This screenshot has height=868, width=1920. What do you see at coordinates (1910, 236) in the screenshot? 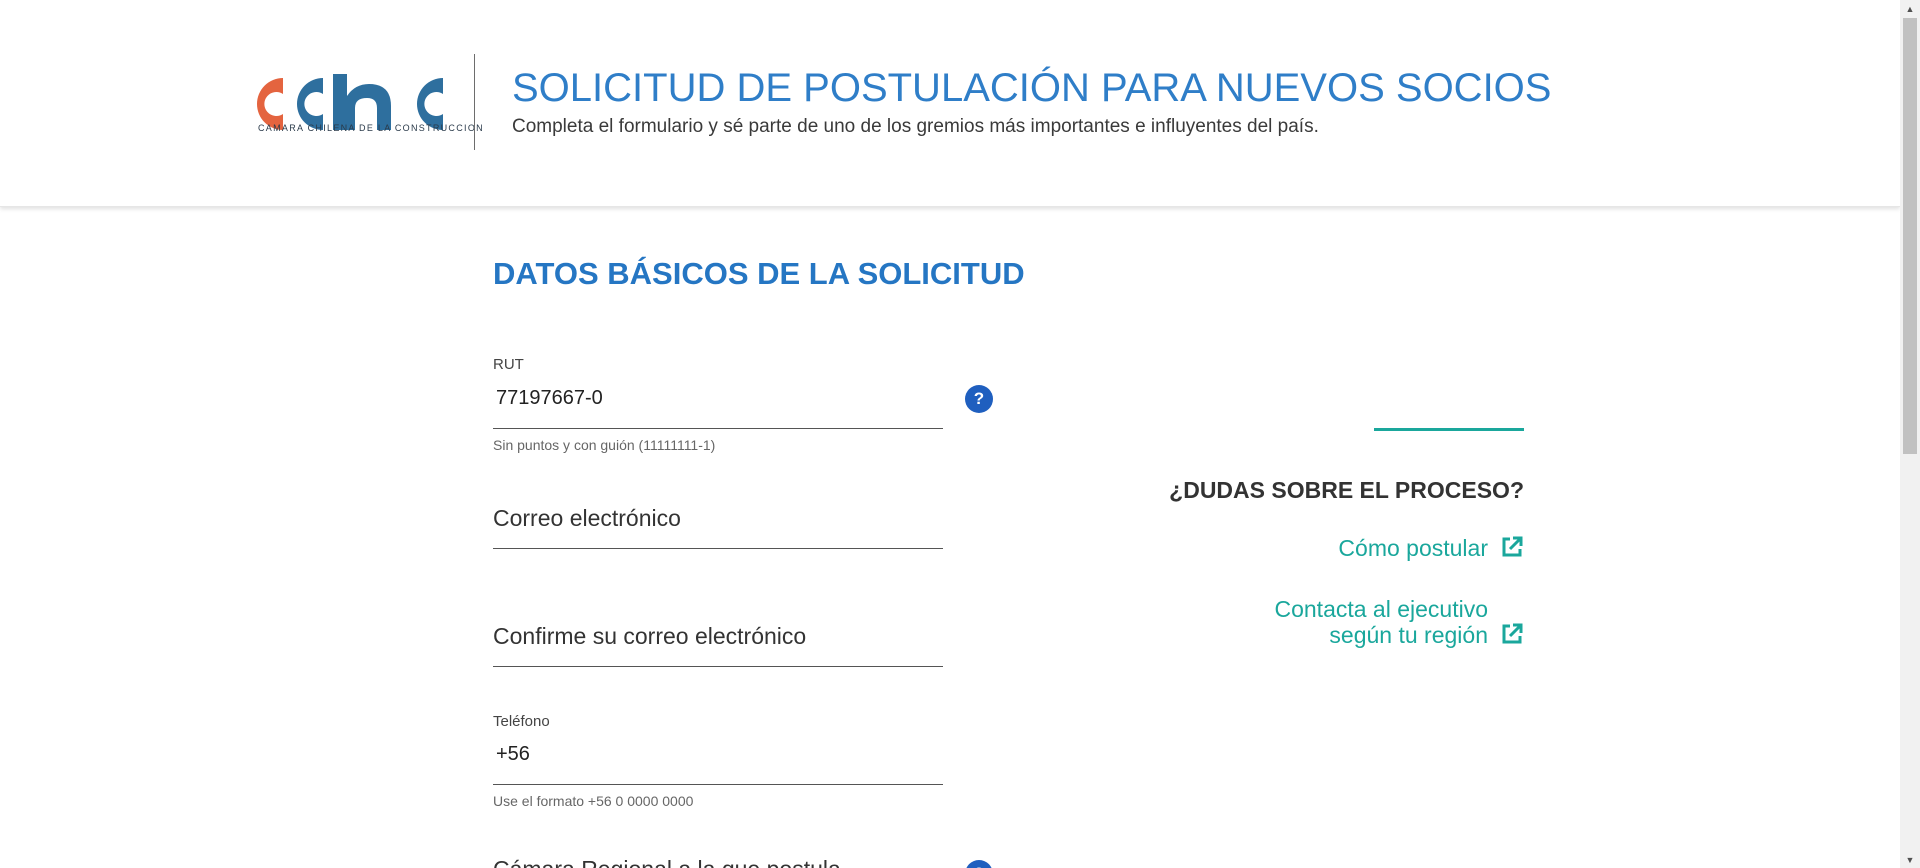
I see `scrollbar-thumb` at bounding box center [1910, 236].